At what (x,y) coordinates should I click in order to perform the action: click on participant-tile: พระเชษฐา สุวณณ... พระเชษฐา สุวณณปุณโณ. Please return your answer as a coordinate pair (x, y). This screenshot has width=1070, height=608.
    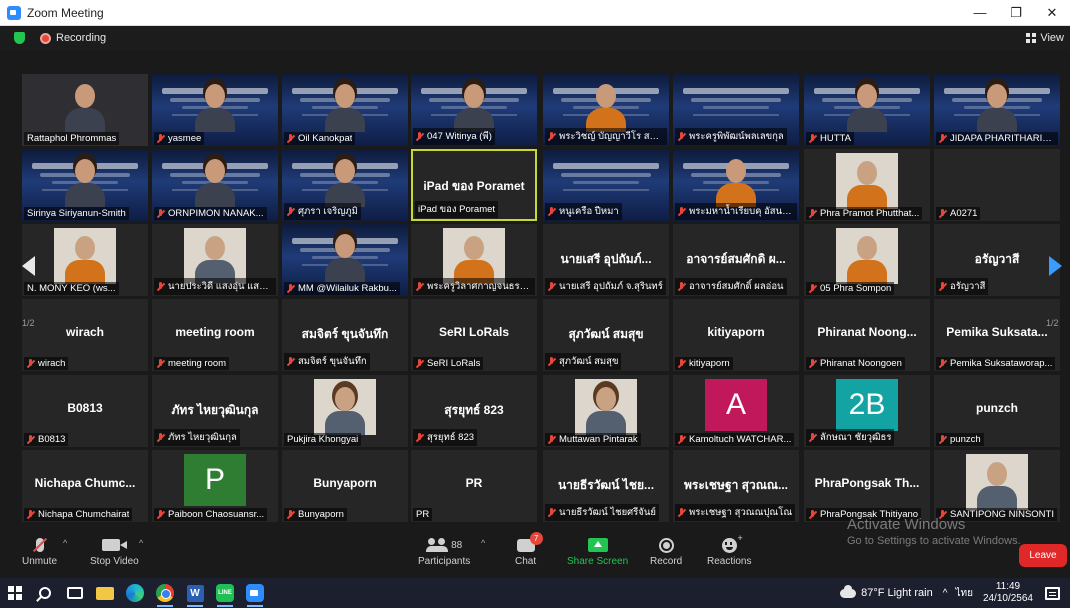
    Looking at the image, I should click on (736, 486).